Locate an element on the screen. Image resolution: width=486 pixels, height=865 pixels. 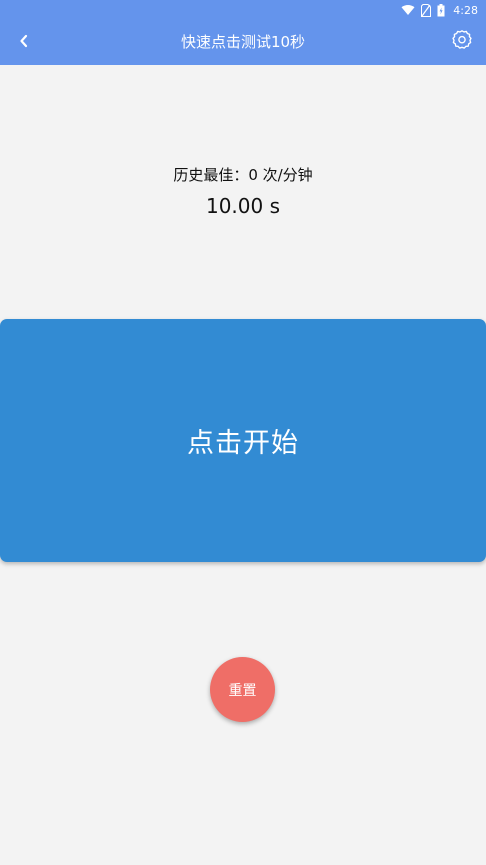
best-score-label: 历史最佳：0 次/分钟 is located at coordinates (243, 175).